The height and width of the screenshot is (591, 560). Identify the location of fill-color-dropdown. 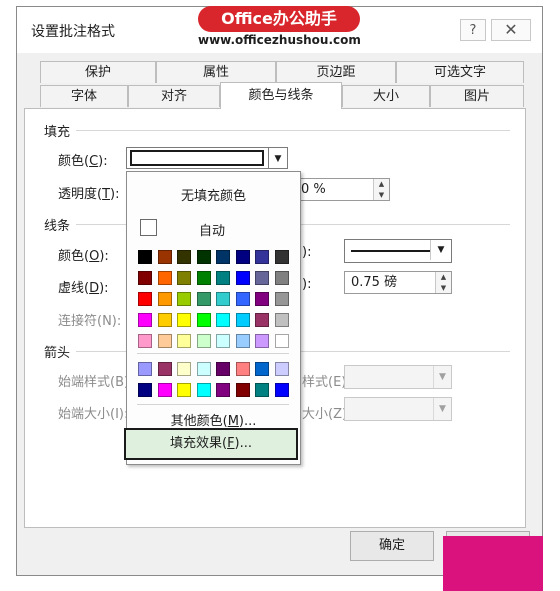
(207, 158).